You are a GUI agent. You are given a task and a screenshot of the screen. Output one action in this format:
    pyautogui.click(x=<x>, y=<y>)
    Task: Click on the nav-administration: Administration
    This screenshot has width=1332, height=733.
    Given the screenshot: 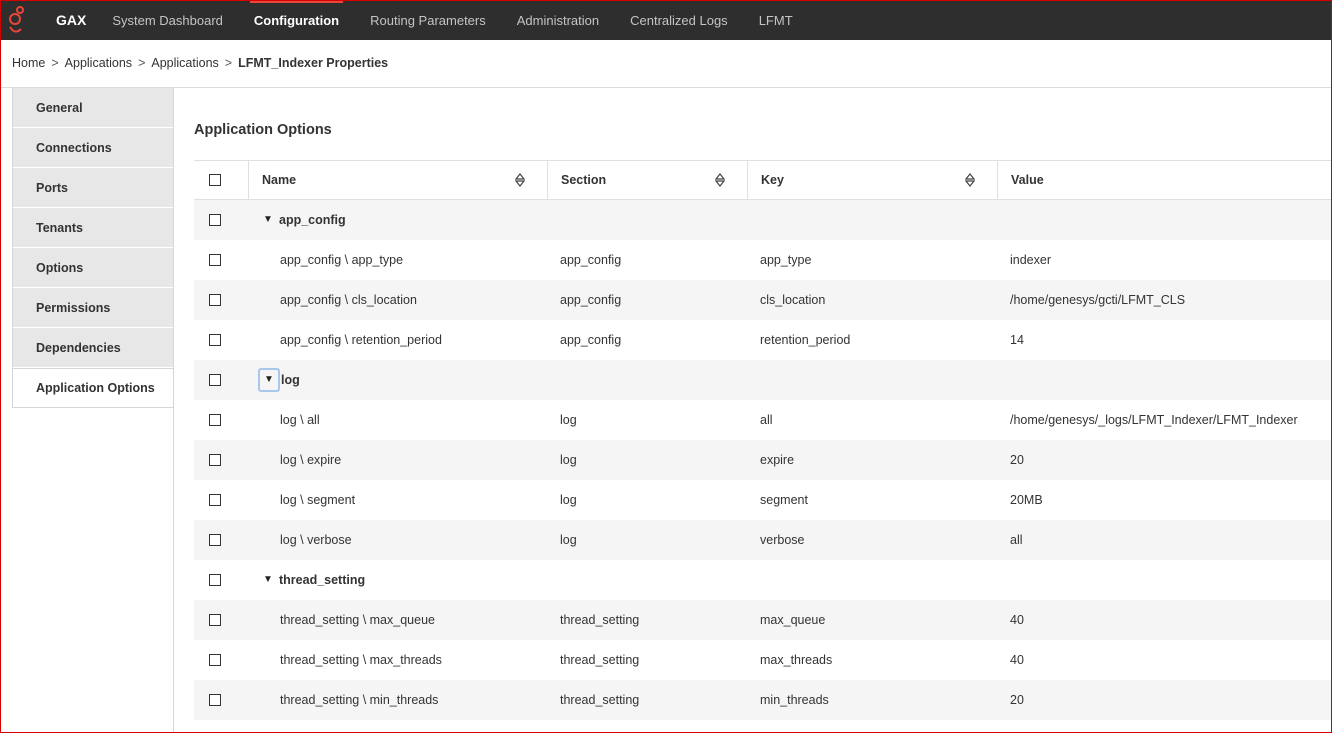 What is the action you would take?
    pyautogui.click(x=558, y=20)
    